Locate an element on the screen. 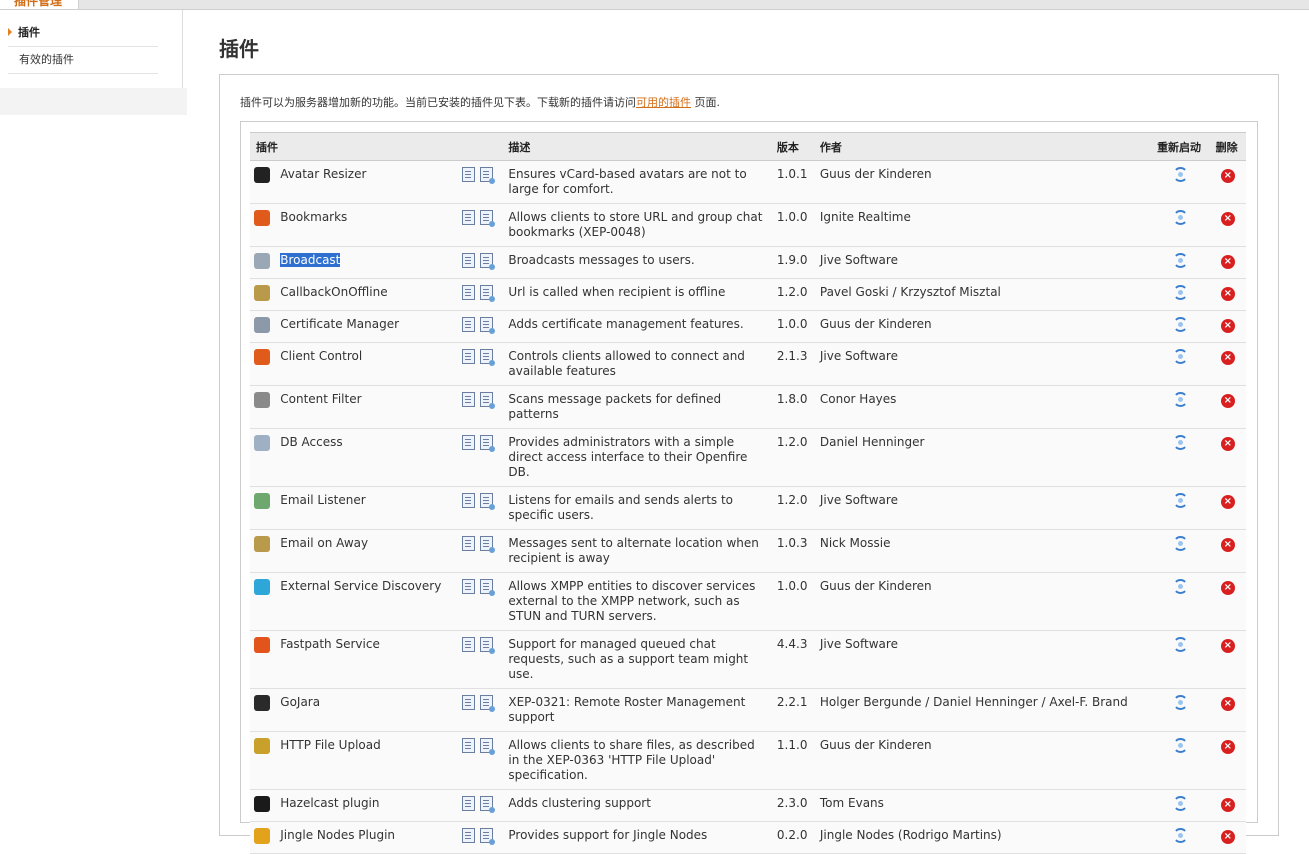 This screenshot has height=854, width=1309. sidebar-item-plugins: 插件 is located at coordinates (83, 33).